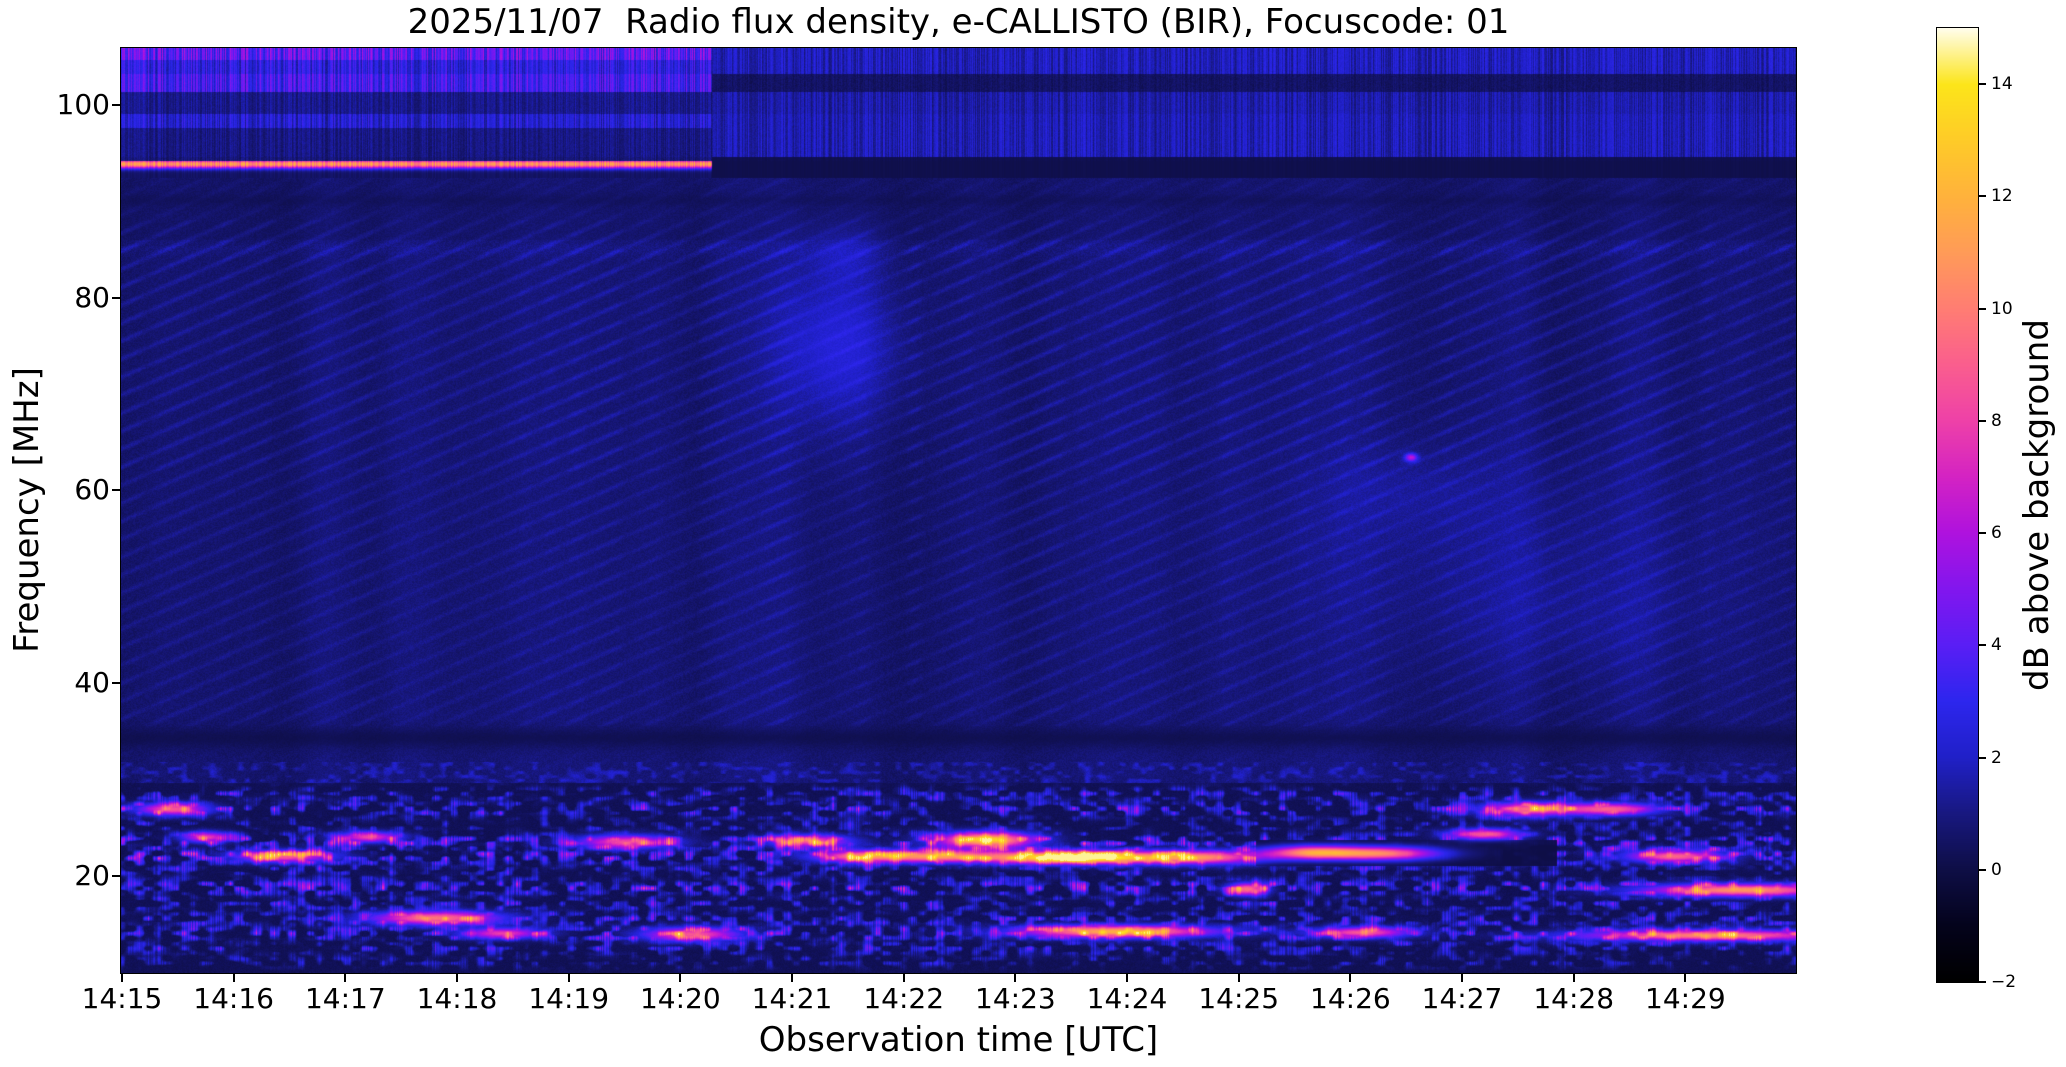 Image resolution: width=2066 pixels, height=1067 pixels. I want to click on y-axis-label: Frequency [MHz], so click(27, 510).